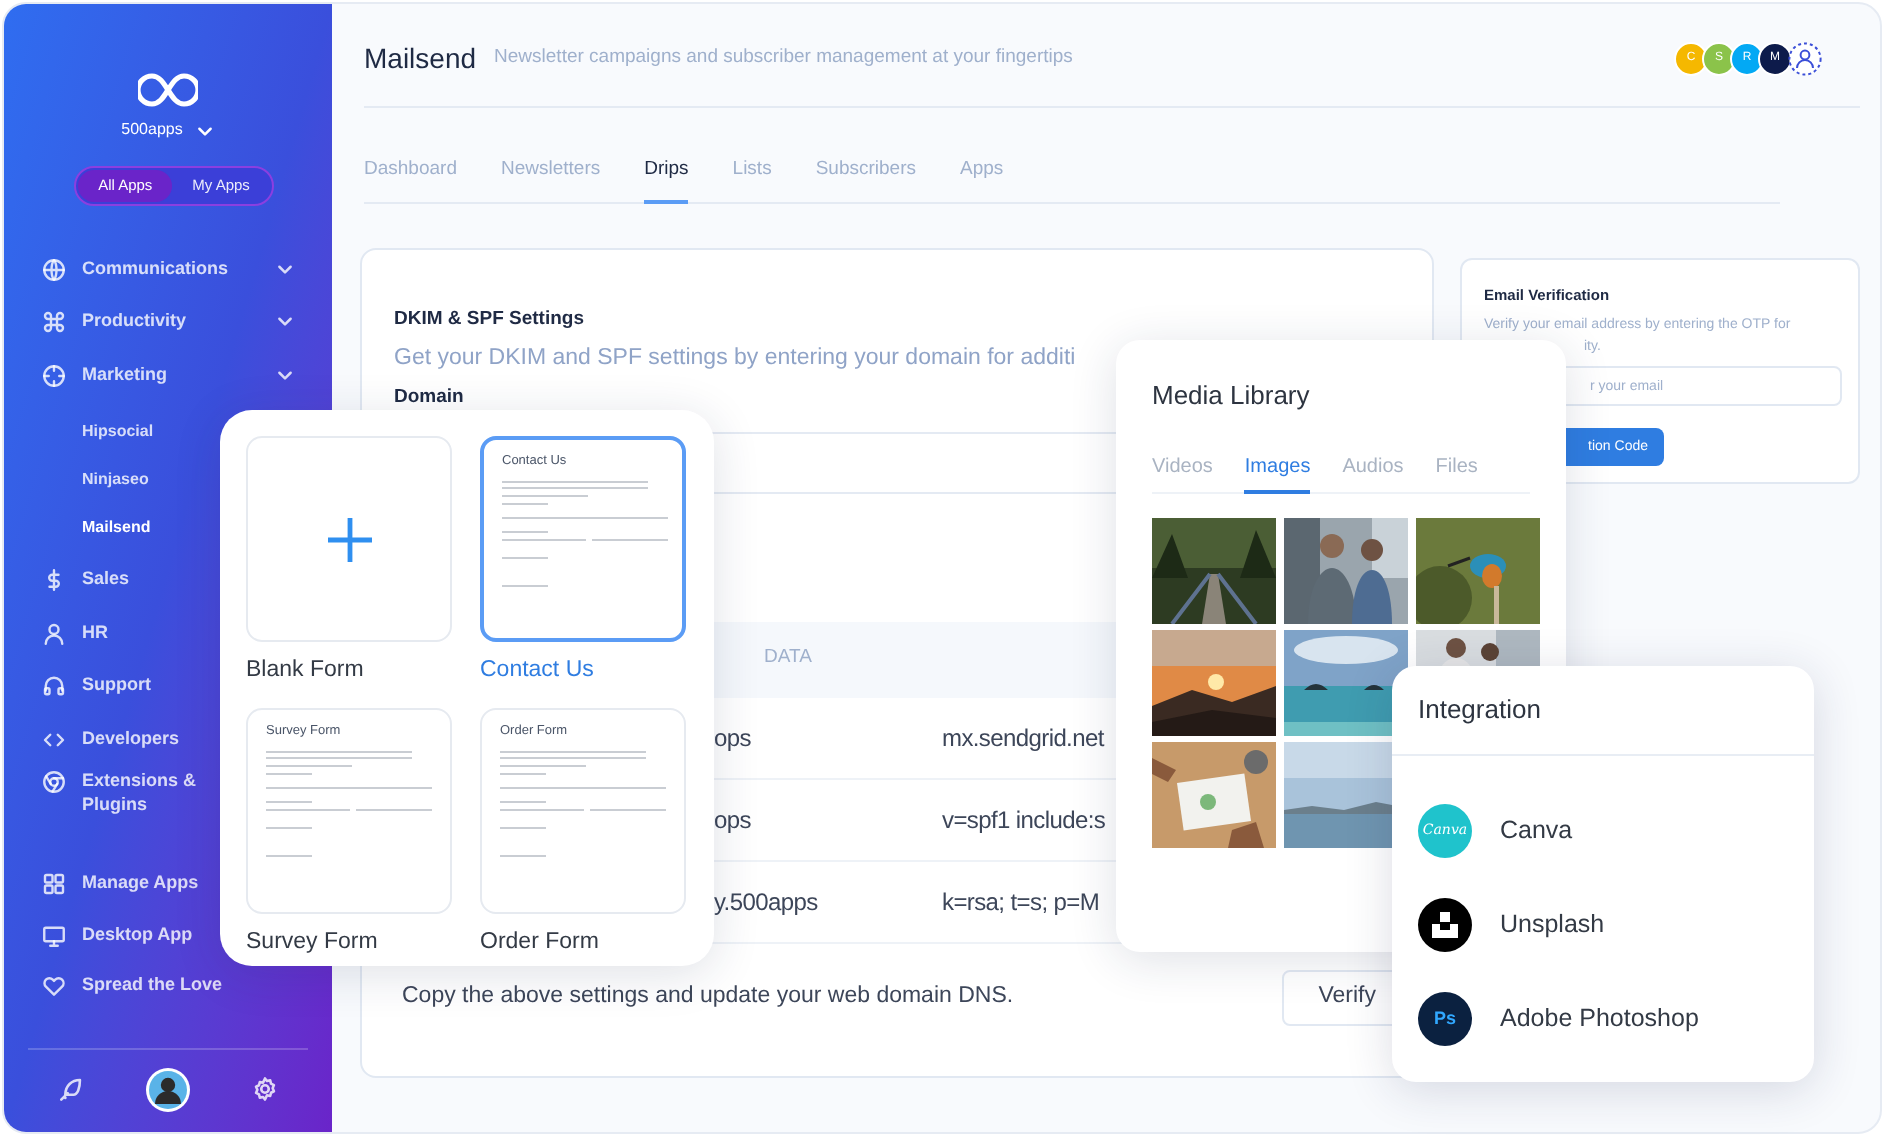 The height and width of the screenshot is (1136, 1884). What do you see at coordinates (116, 684) in the screenshot?
I see `sidebar-item: Support` at bounding box center [116, 684].